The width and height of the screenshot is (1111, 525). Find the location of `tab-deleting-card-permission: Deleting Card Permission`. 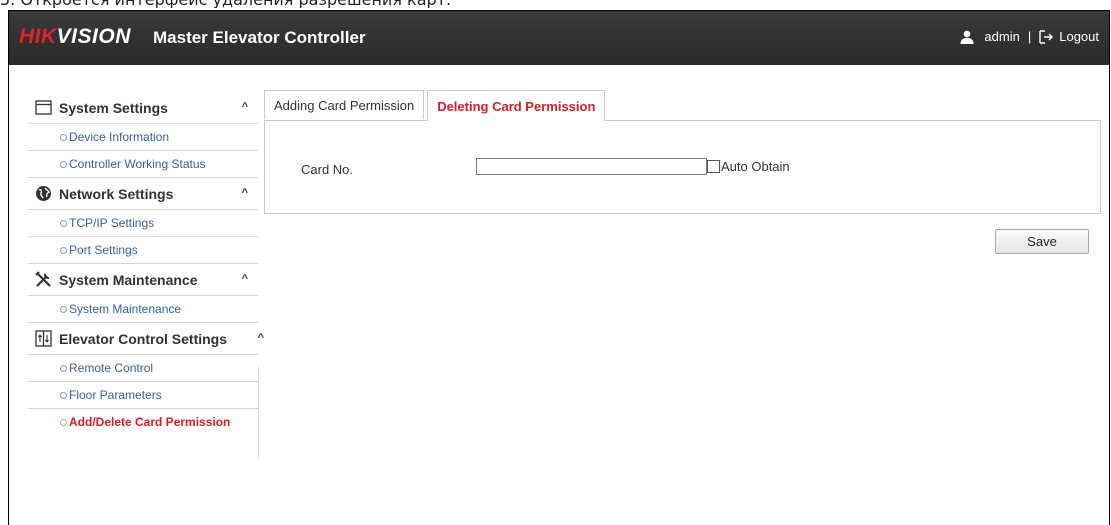

tab-deleting-card-permission: Deleting Card Permission is located at coordinates (516, 105).